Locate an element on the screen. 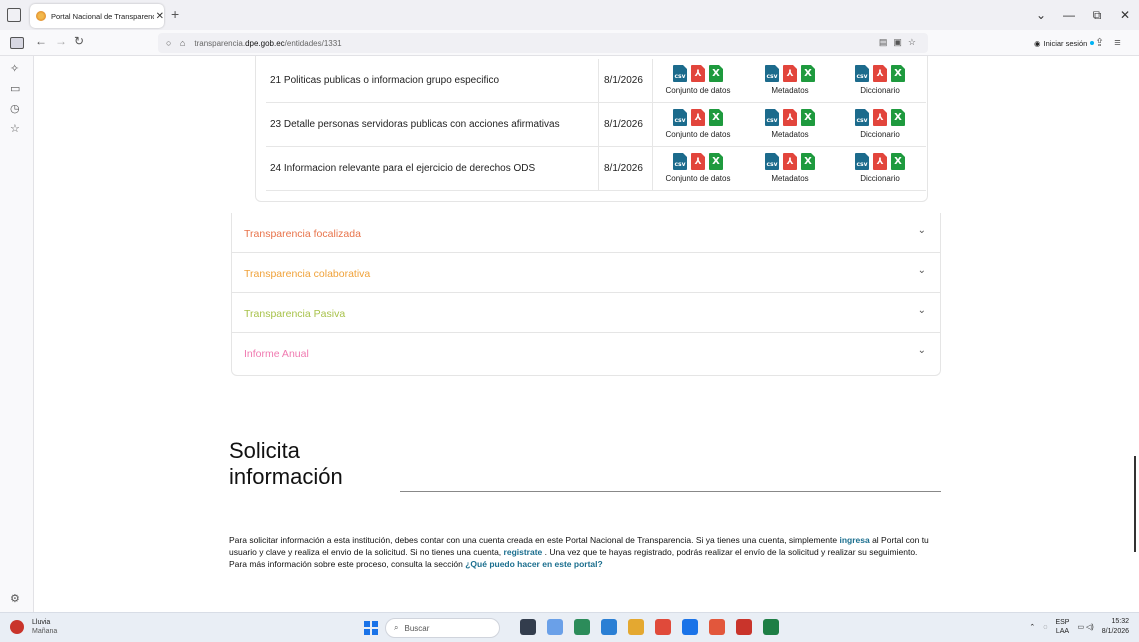 The width and height of the screenshot is (1139, 642). dataset-date: 8/1/2026 is located at coordinates (623, 80).